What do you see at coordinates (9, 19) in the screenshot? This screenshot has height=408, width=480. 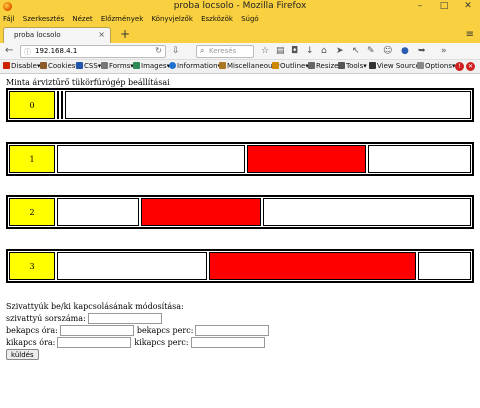 I see `menu-file: Fájl` at bounding box center [9, 19].